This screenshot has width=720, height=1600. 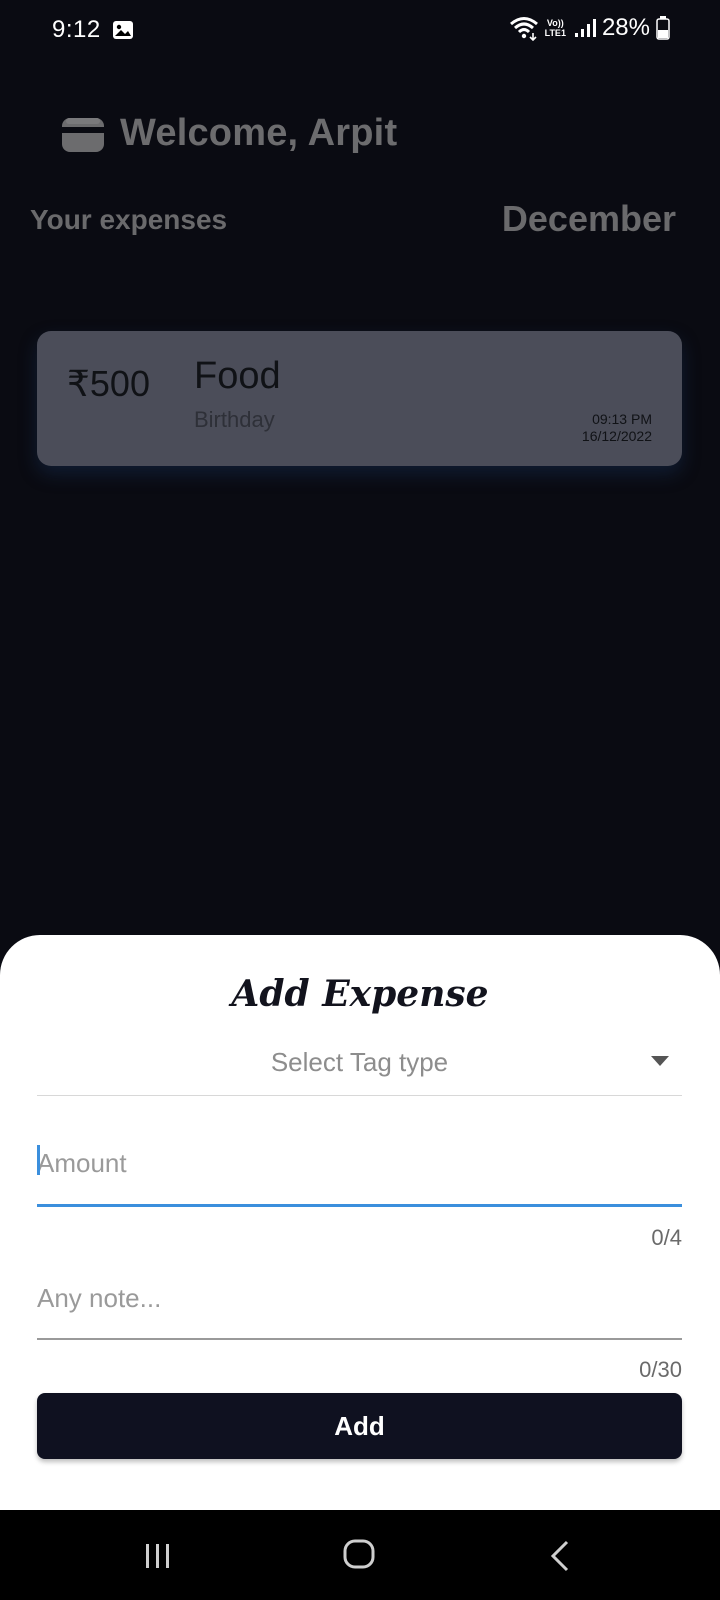 What do you see at coordinates (589, 219) in the screenshot?
I see `month-selector: December` at bounding box center [589, 219].